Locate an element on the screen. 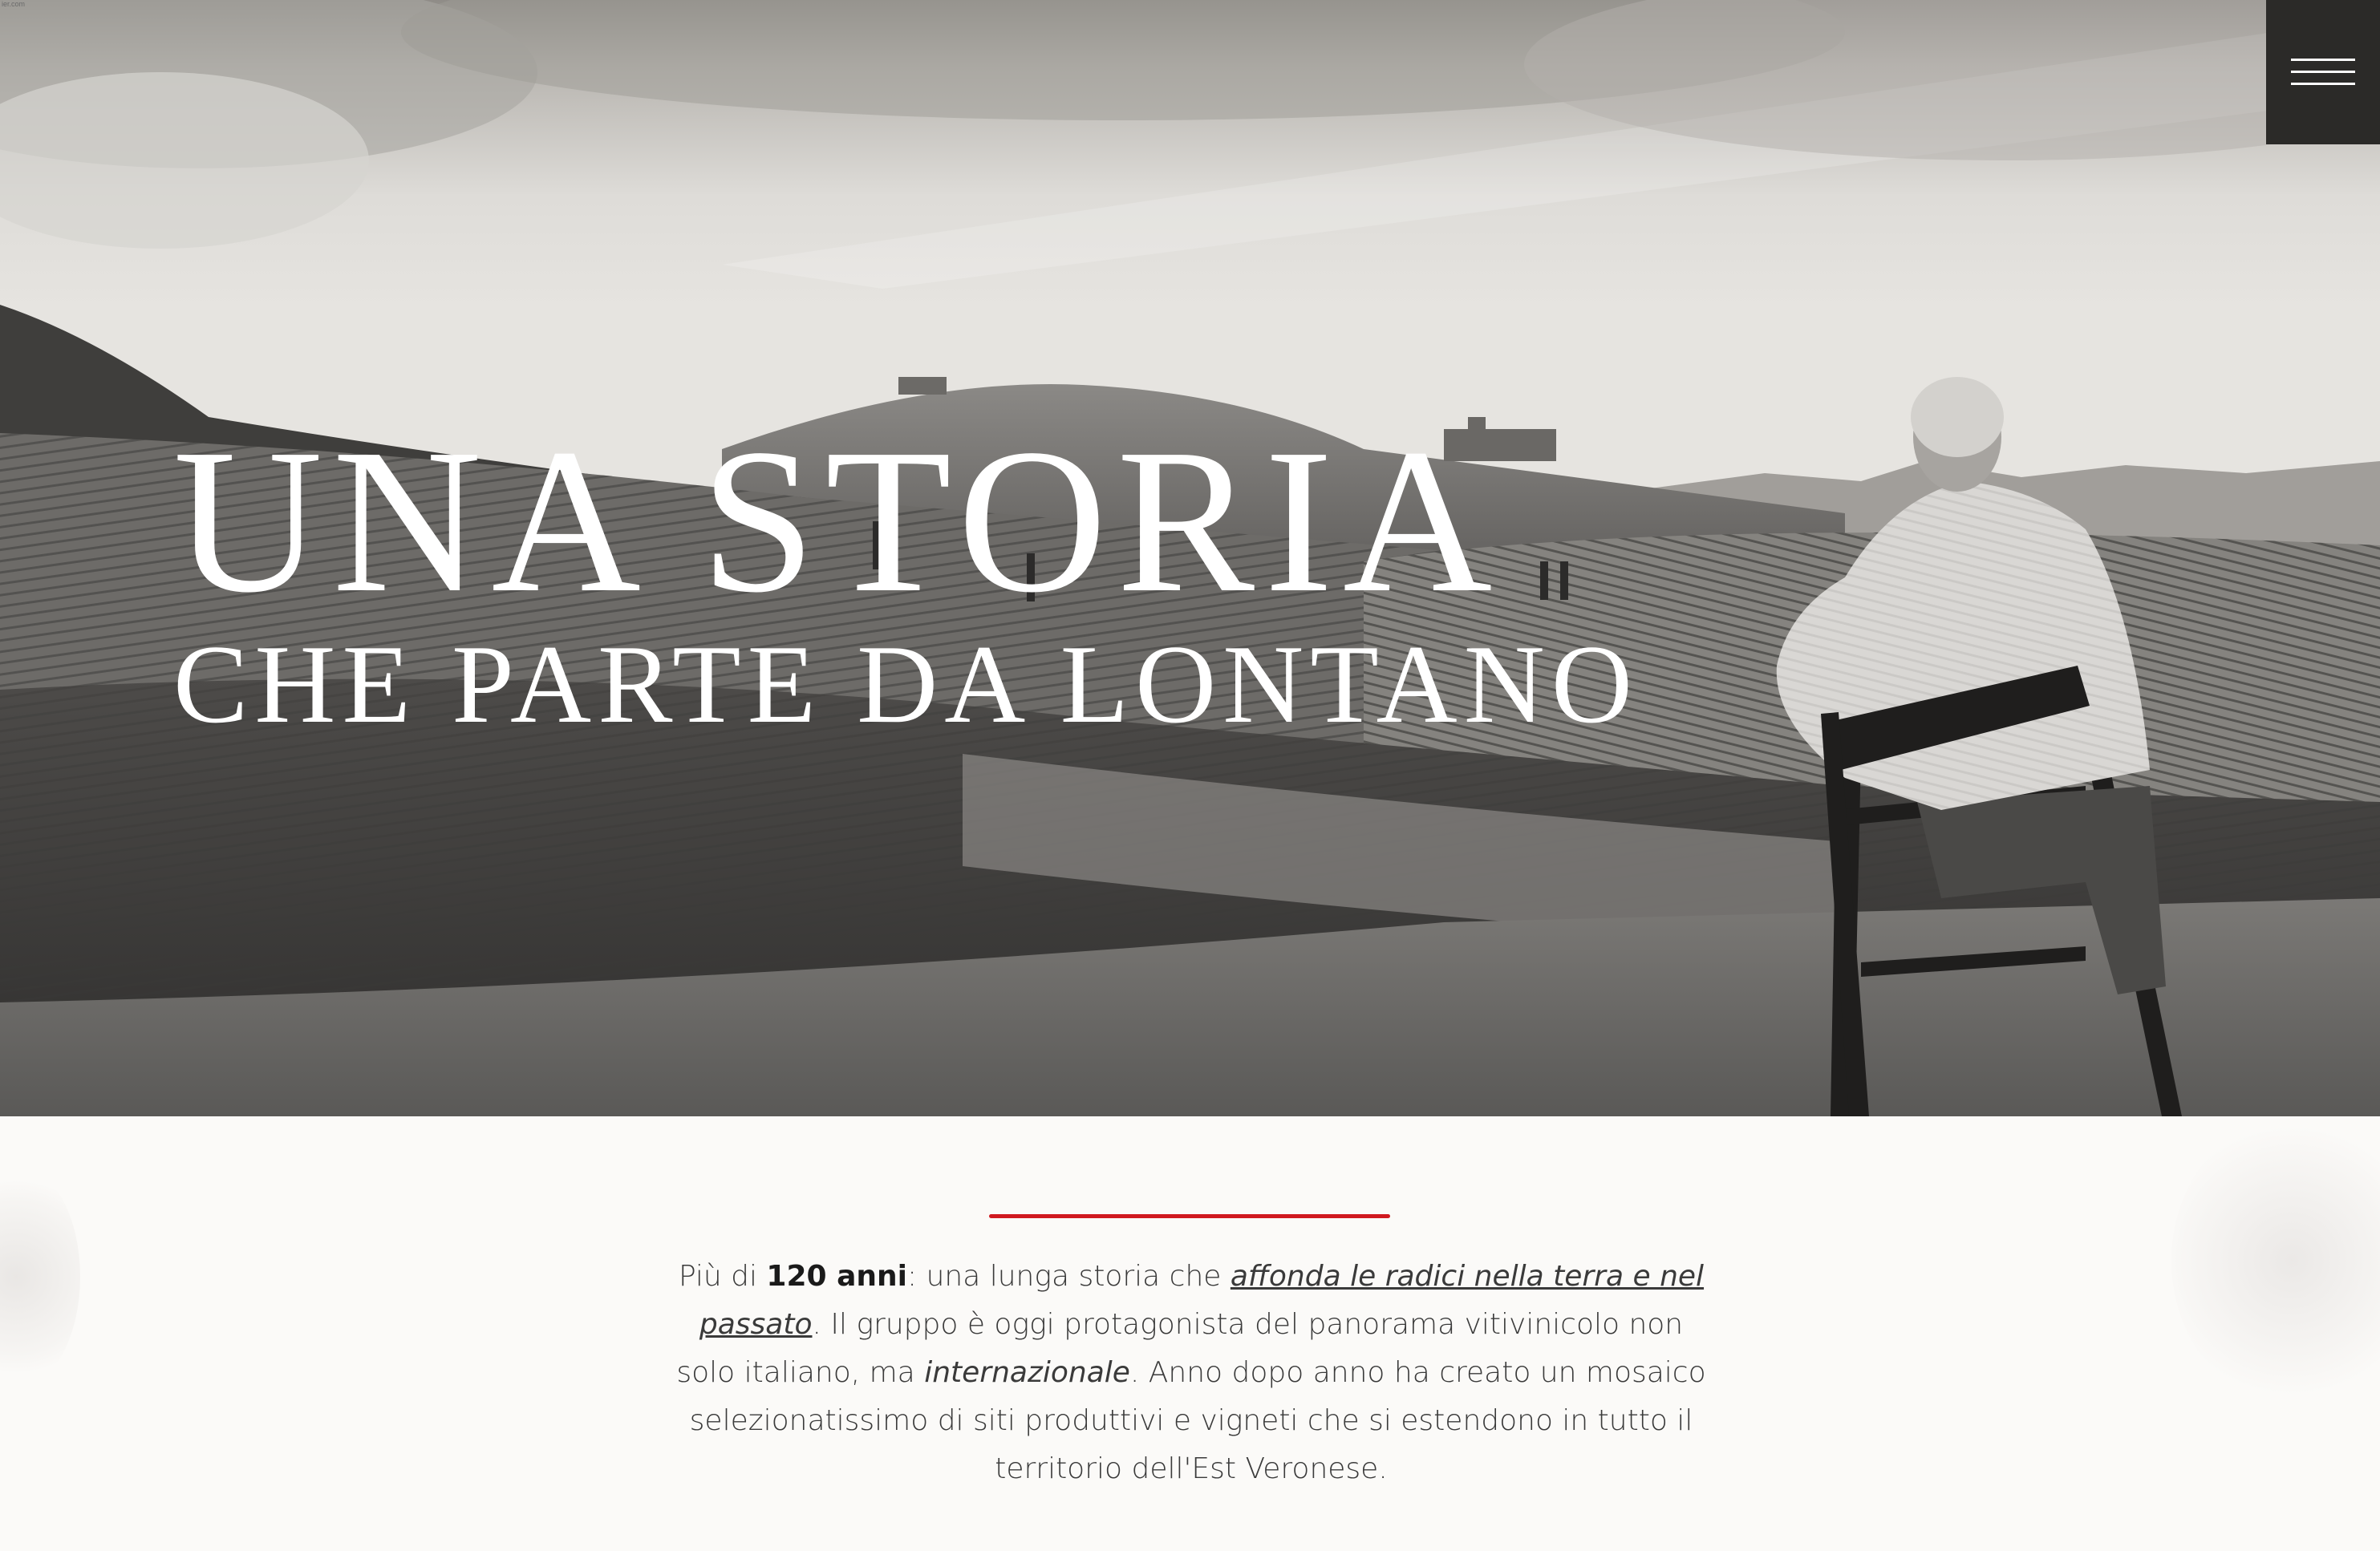  menu-button is located at coordinates (2323, 72).